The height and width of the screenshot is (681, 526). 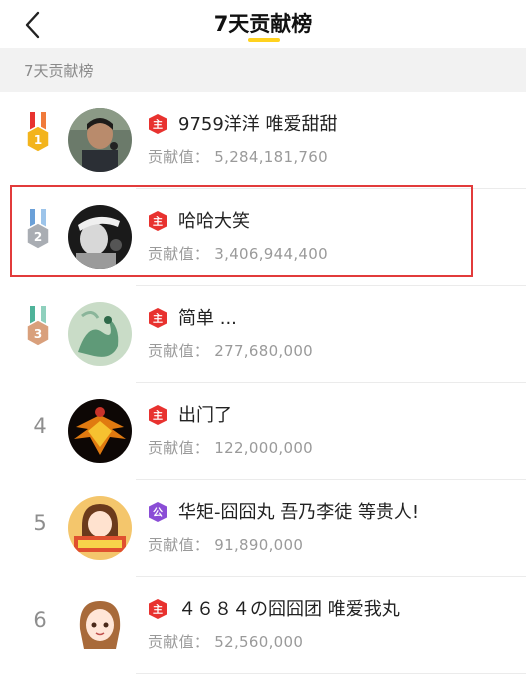 I want to click on page-title: 7天贡献榜, so click(x=263, y=24).